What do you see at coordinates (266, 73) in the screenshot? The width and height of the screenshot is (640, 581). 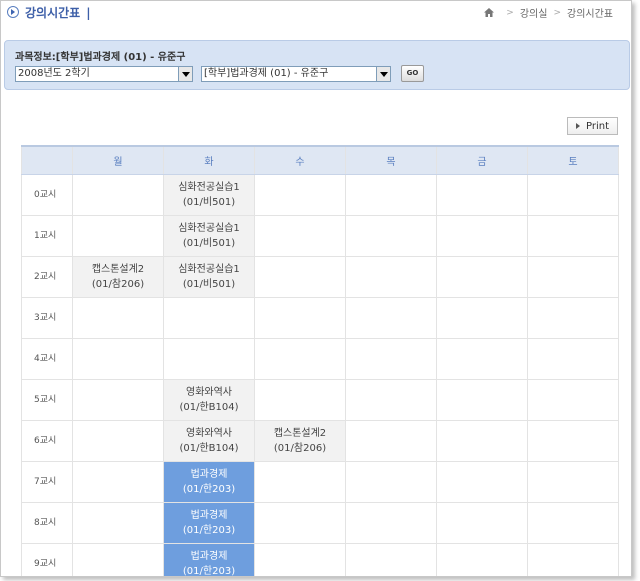 I see `course-select-value: [학부]법과경제 (01) - 유준구` at bounding box center [266, 73].